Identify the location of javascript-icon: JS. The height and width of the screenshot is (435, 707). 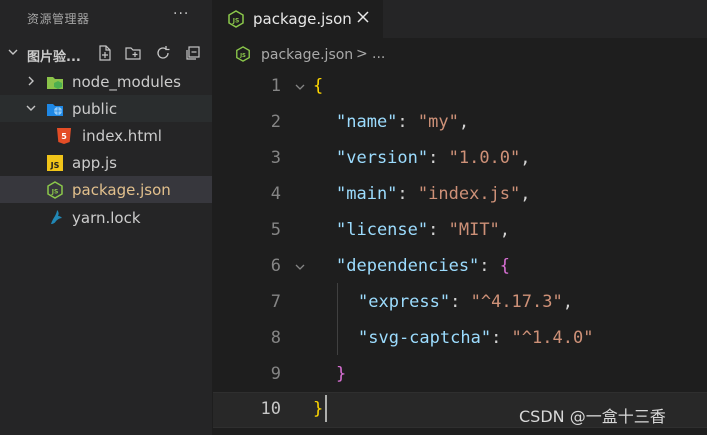
(55, 163).